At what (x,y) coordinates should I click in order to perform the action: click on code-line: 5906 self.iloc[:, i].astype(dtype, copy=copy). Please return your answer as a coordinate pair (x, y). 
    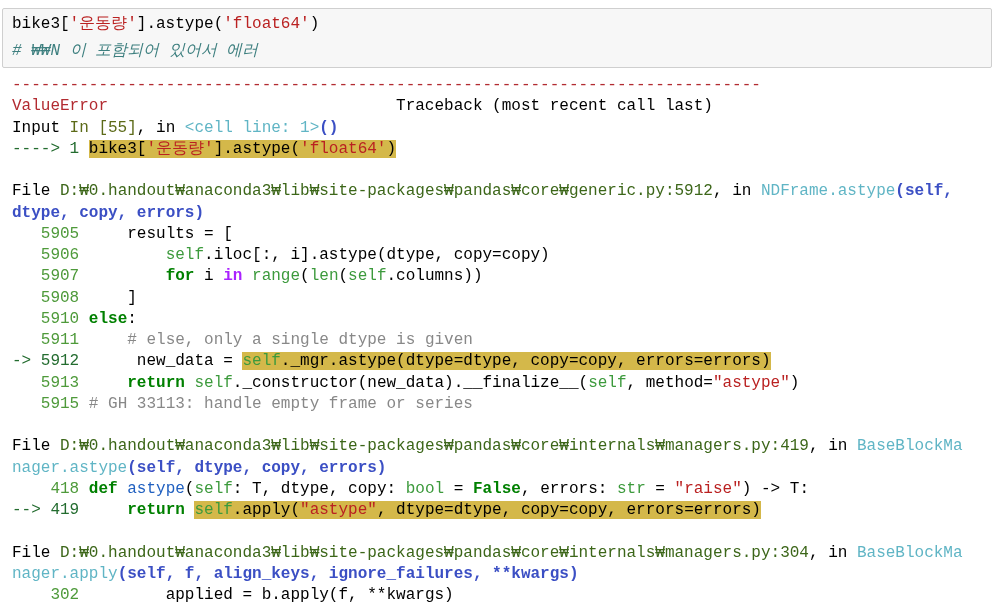
    Looking at the image, I should click on (295, 255).